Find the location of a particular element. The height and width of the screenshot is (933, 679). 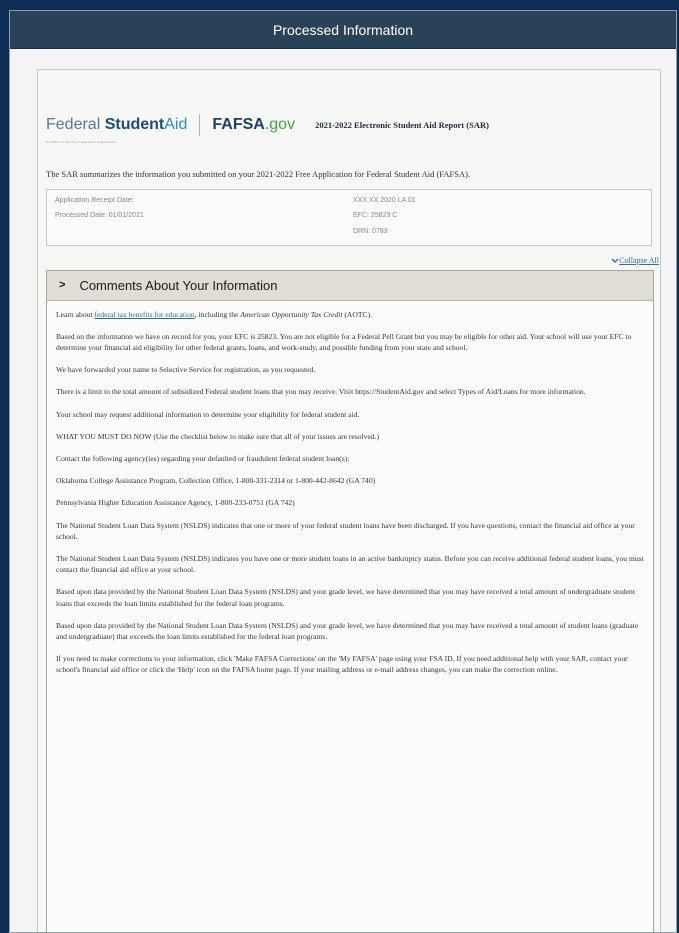

chevron-right-icon: > is located at coordinates (62, 285).